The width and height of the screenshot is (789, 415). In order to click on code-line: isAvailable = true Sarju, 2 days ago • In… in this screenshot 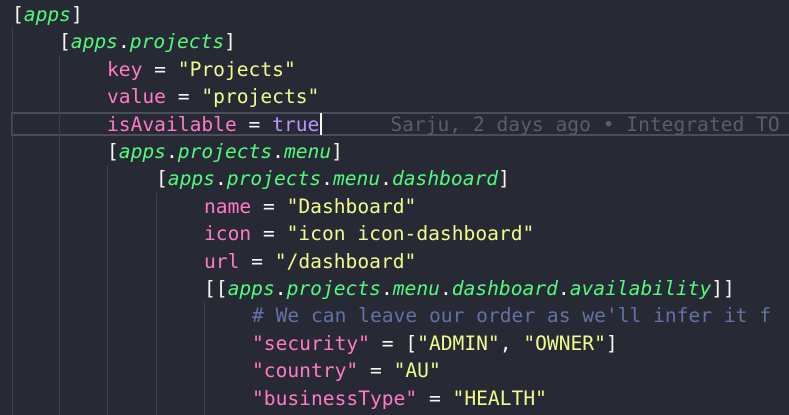, I will do `click(394, 124)`.